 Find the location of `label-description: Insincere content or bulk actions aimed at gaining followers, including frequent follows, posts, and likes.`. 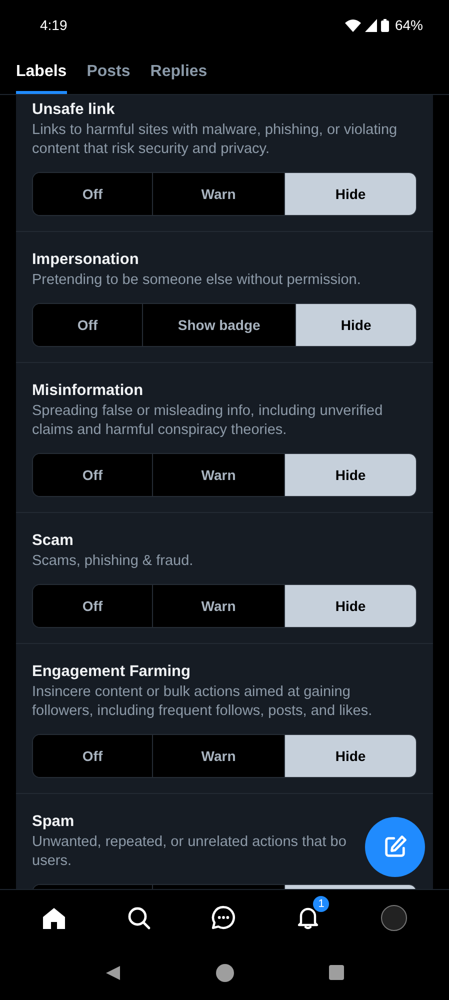

label-description: Insincere content or bulk actions aimed at gaining followers, including frequent follows, posts, and likes. is located at coordinates (203, 702).